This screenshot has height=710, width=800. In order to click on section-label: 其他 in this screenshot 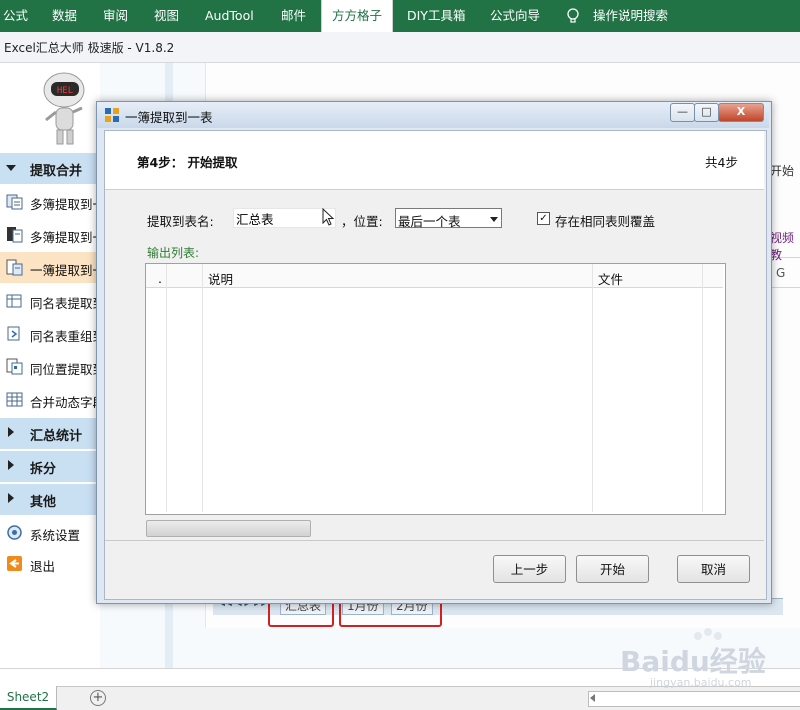, I will do `click(43, 502)`.